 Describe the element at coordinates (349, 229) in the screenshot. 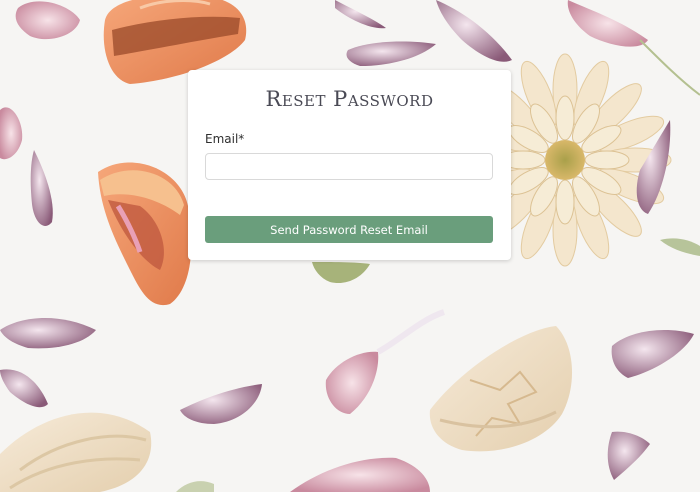

I see `send-password-reset-button: Send Password Reset Email` at that location.